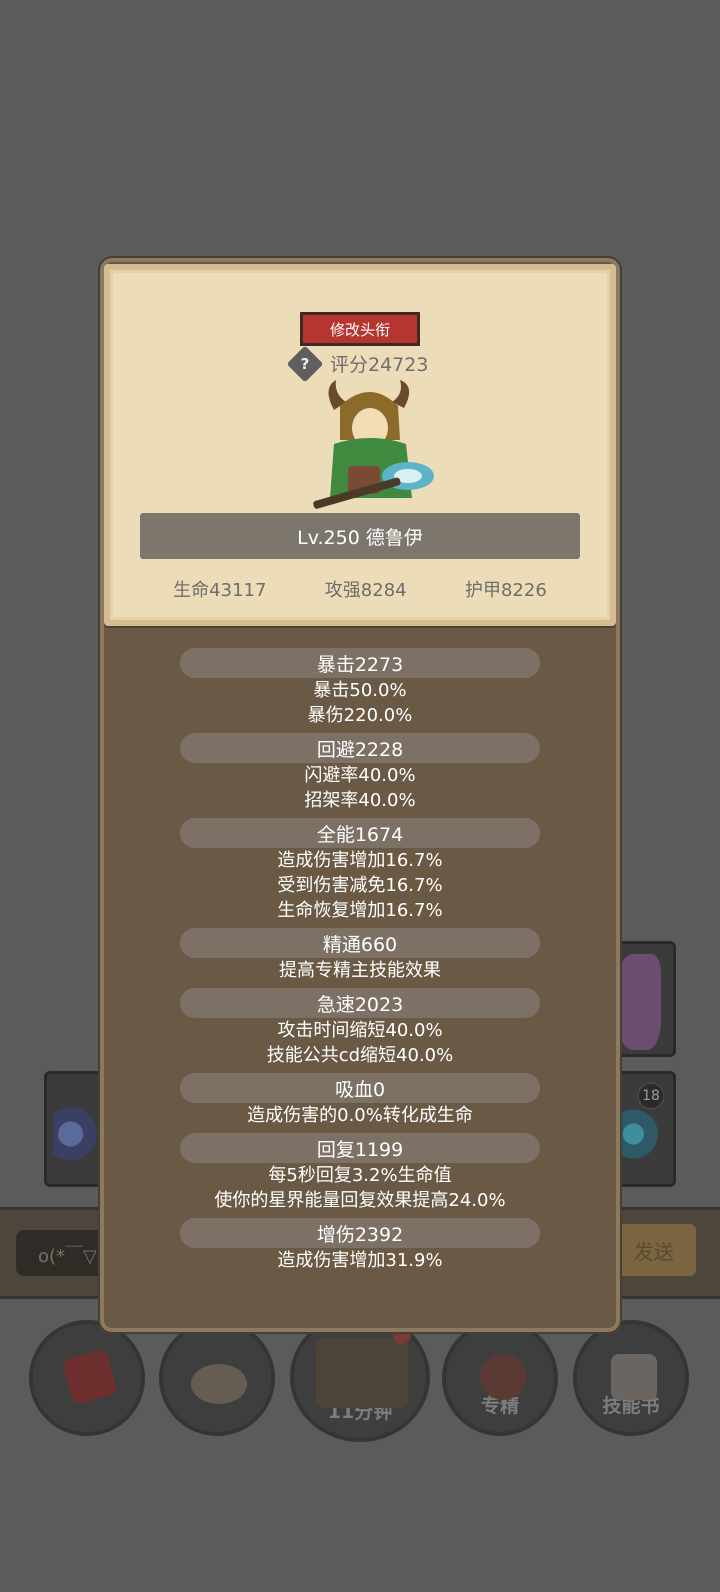 The image size is (720, 1592). Describe the element at coordinates (360, 329) in the screenshot. I see `change-title-button: 修改头衔` at that location.